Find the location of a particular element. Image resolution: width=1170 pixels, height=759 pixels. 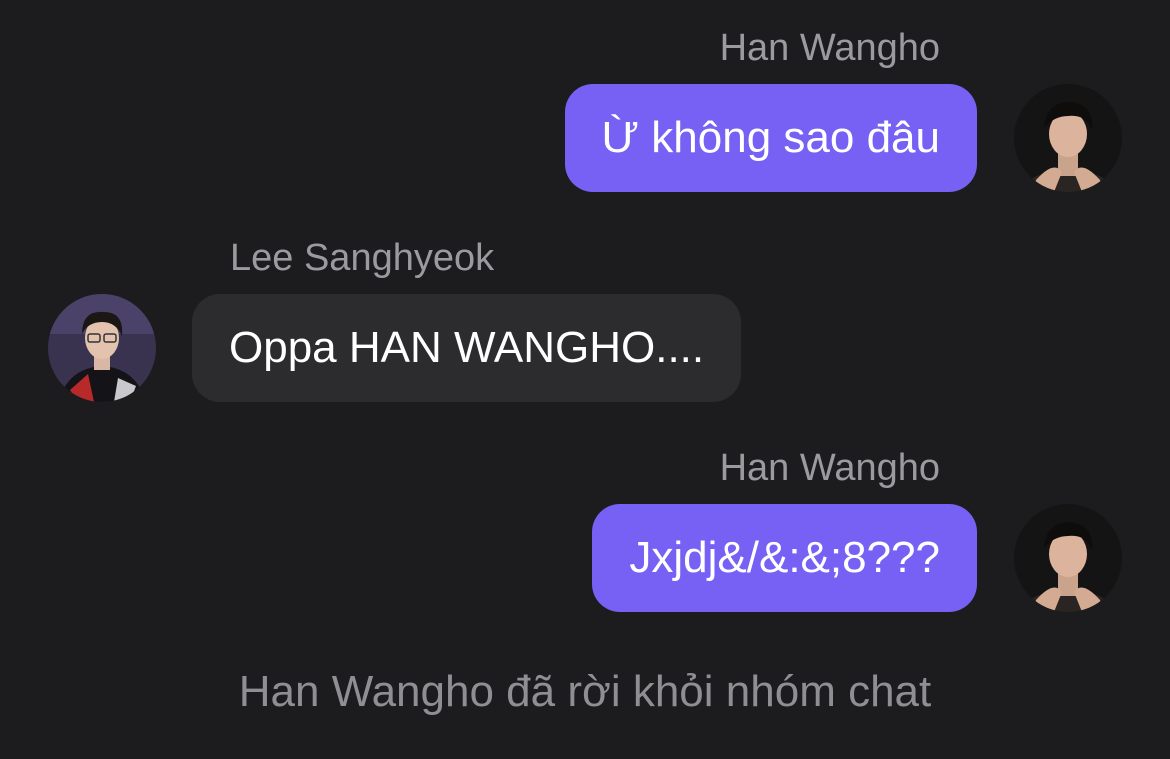

message-bubble-outgoing: Jxjdj&/&:&;8??? is located at coordinates (784, 558).